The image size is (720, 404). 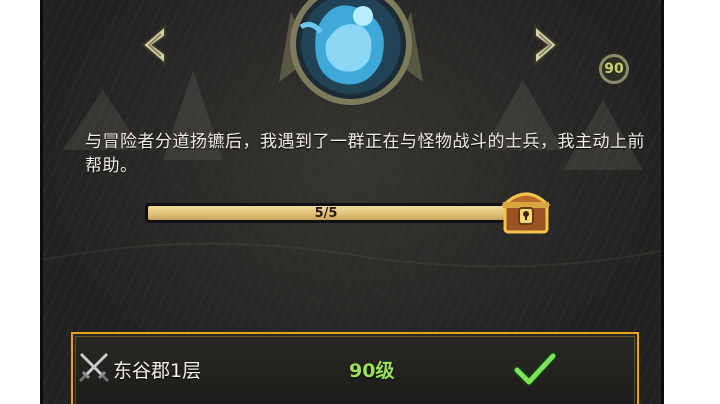 I want to click on next-chapter-button, so click(x=546, y=45).